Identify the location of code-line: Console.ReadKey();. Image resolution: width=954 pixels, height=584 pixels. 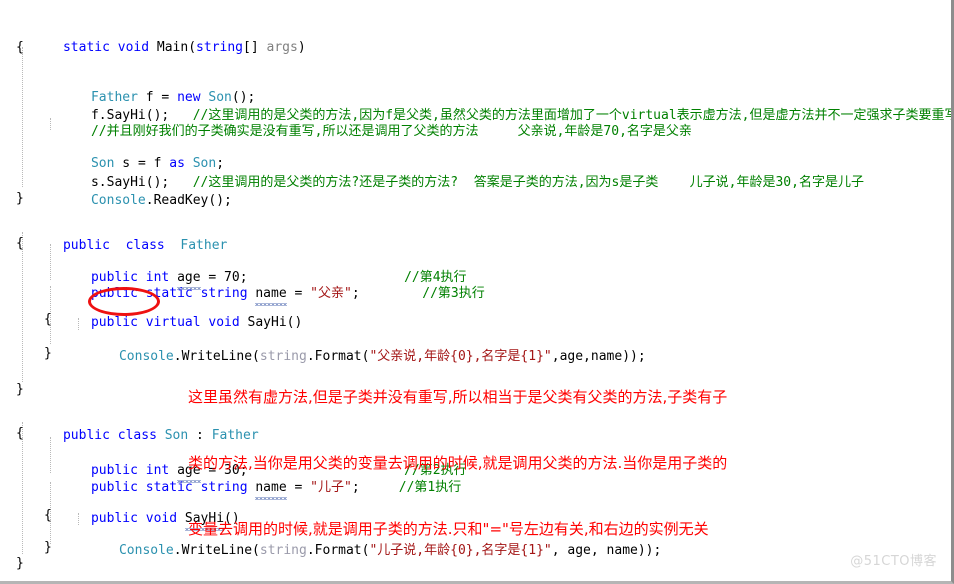
(138, 189).